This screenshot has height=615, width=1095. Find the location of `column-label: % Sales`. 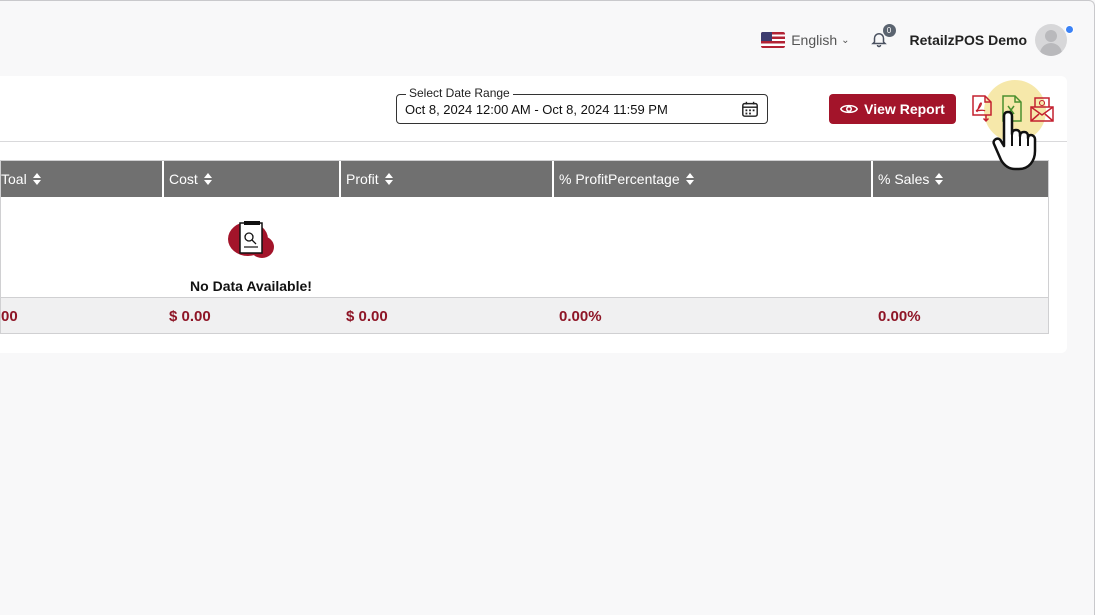

column-label: % Sales is located at coordinates (904, 179).